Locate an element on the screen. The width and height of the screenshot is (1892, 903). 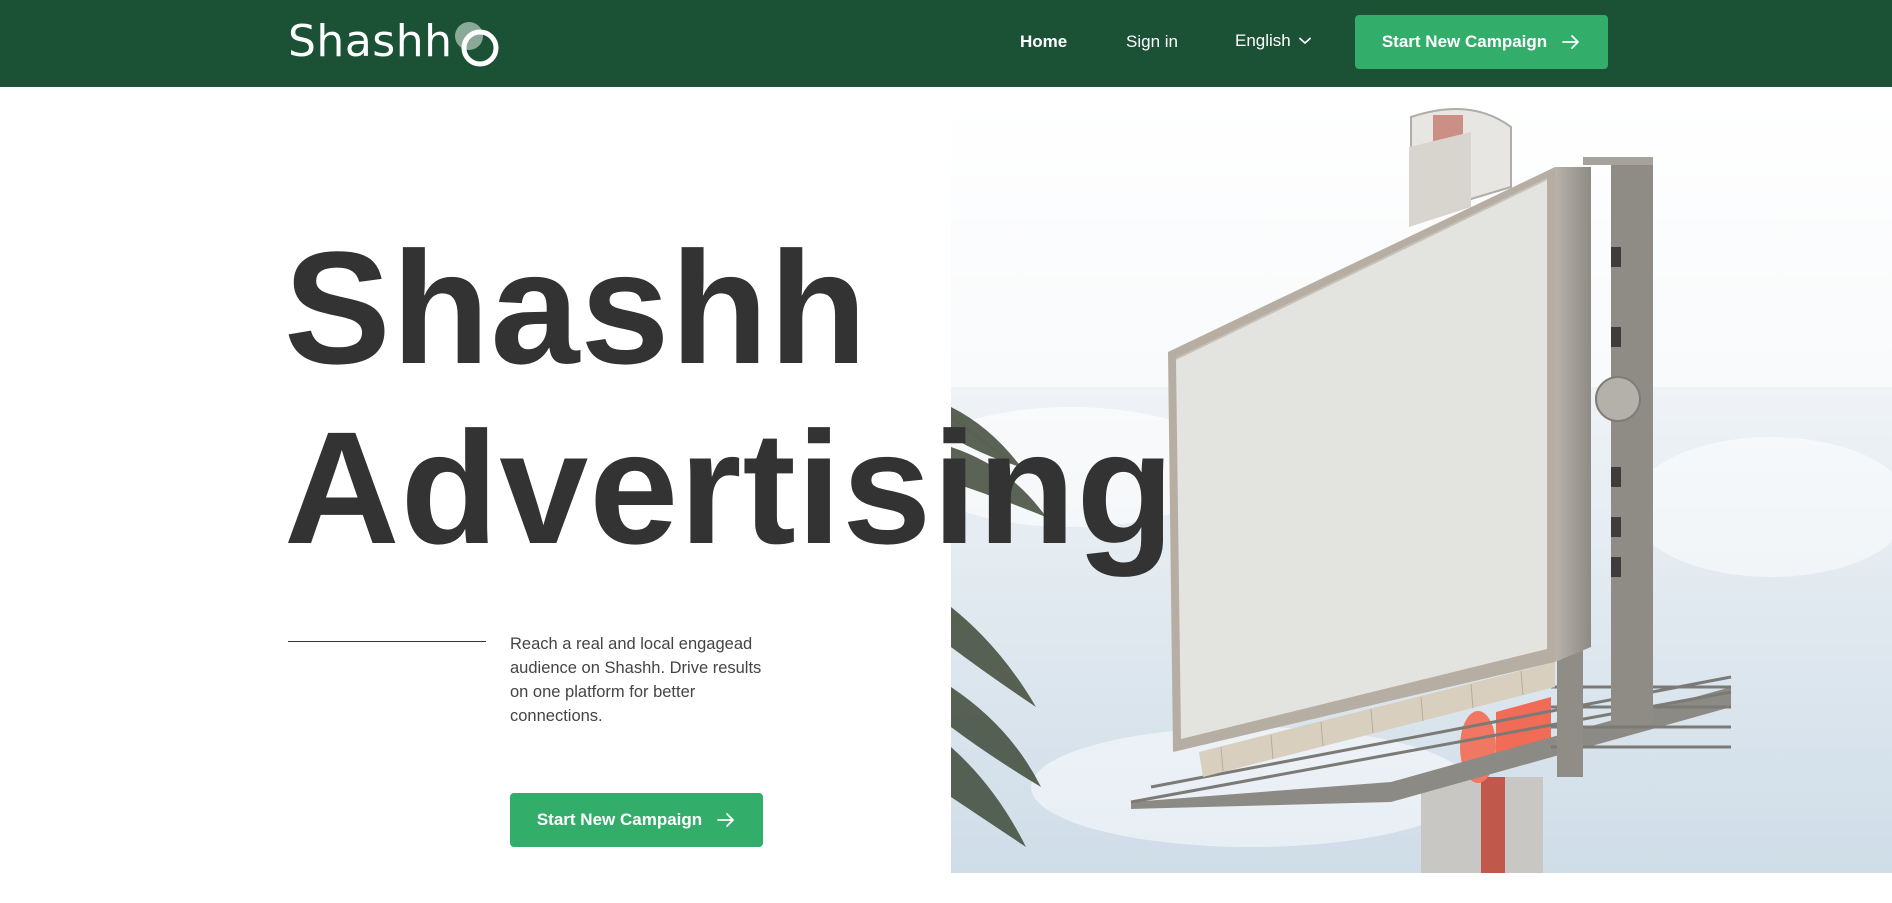
nav-start-campaign-label: Start New Campaign is located at coordinates (1464, 41).